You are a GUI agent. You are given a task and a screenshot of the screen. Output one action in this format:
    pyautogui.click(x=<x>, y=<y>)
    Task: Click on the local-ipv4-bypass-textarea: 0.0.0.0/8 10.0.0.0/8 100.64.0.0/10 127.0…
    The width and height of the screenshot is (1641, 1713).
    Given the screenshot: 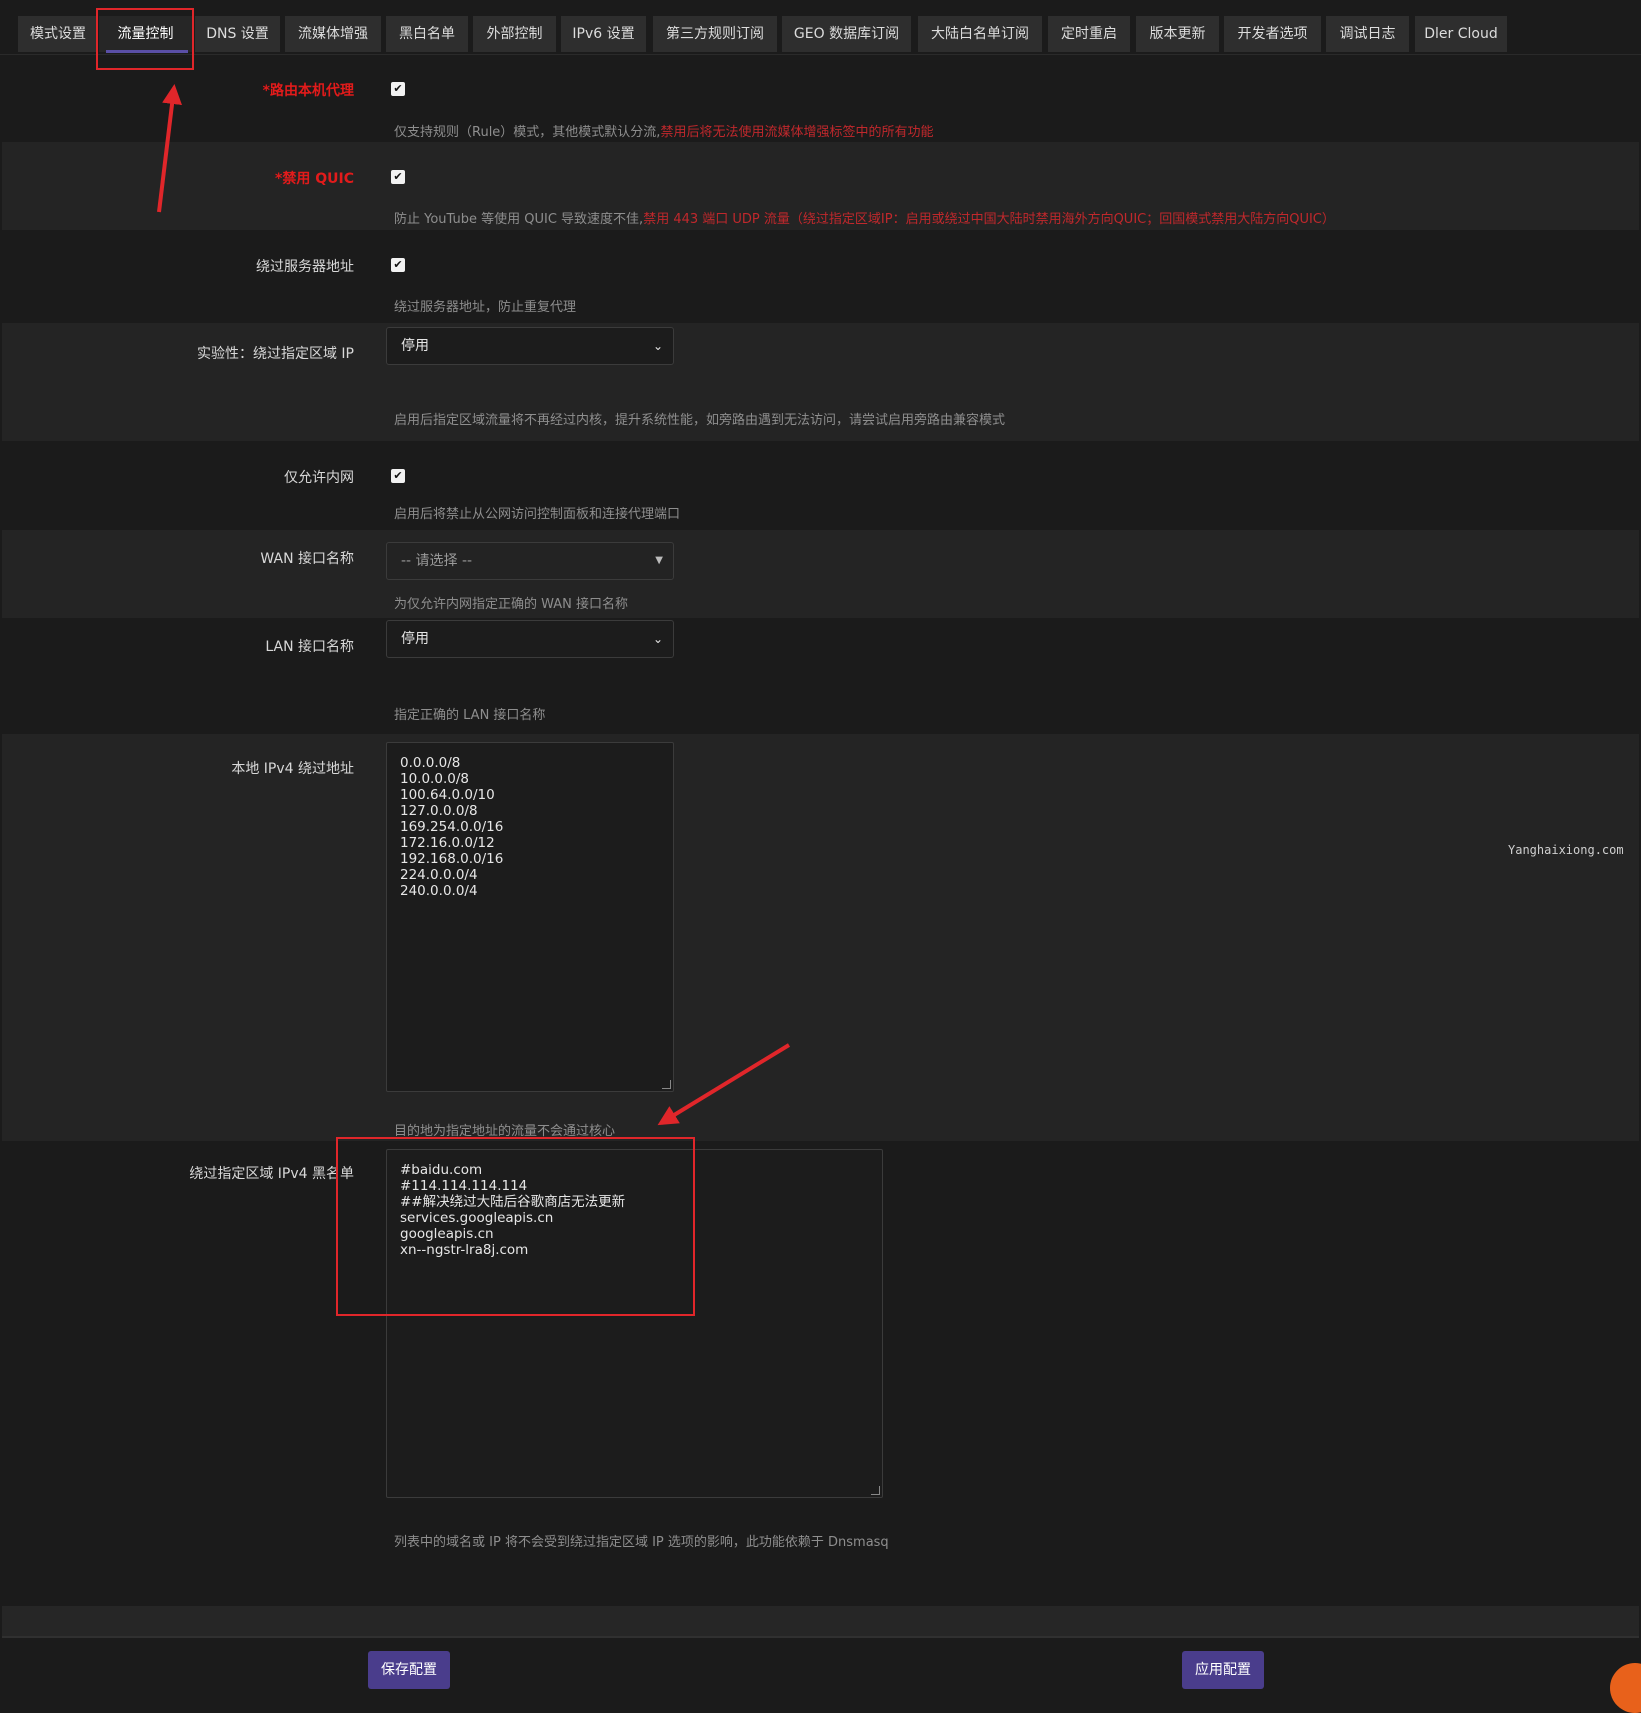 What is the action you would take?
    pyautogui.click(x=530, y=917)
    